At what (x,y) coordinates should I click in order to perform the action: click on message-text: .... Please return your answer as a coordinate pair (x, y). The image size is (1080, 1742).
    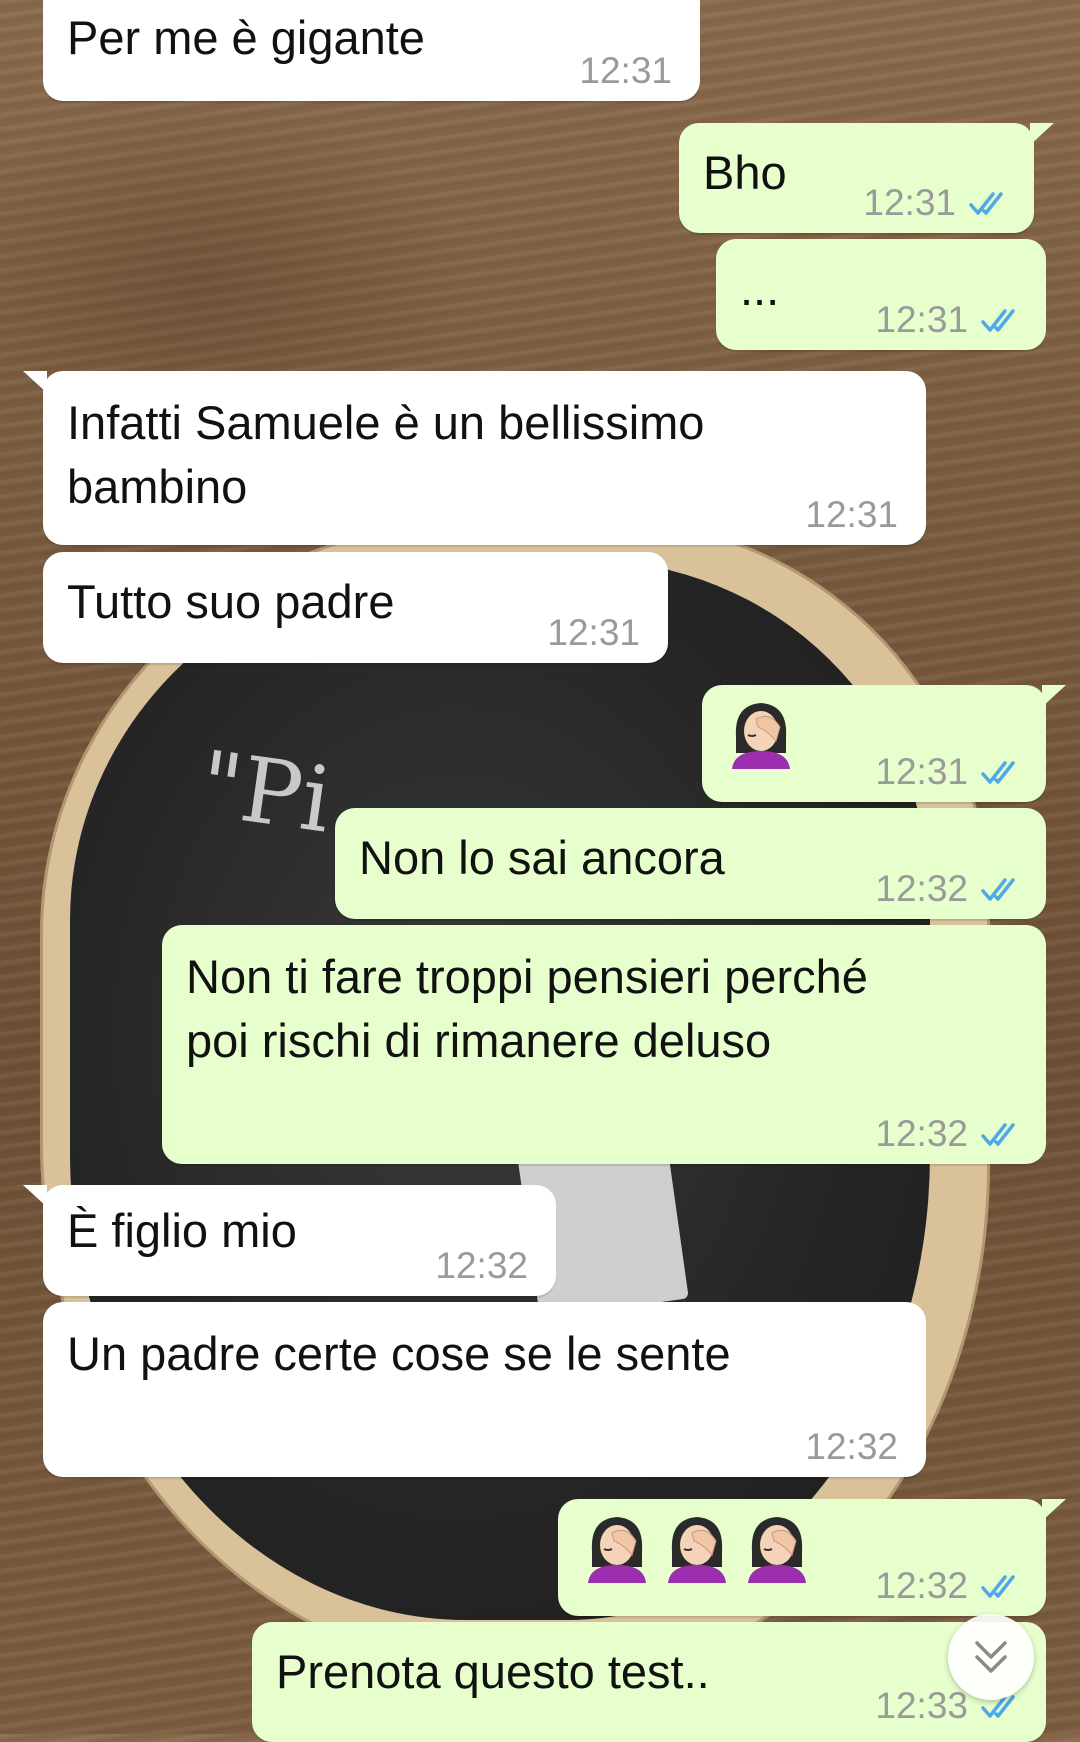
    Looking at the image, I should click on (760, 288).